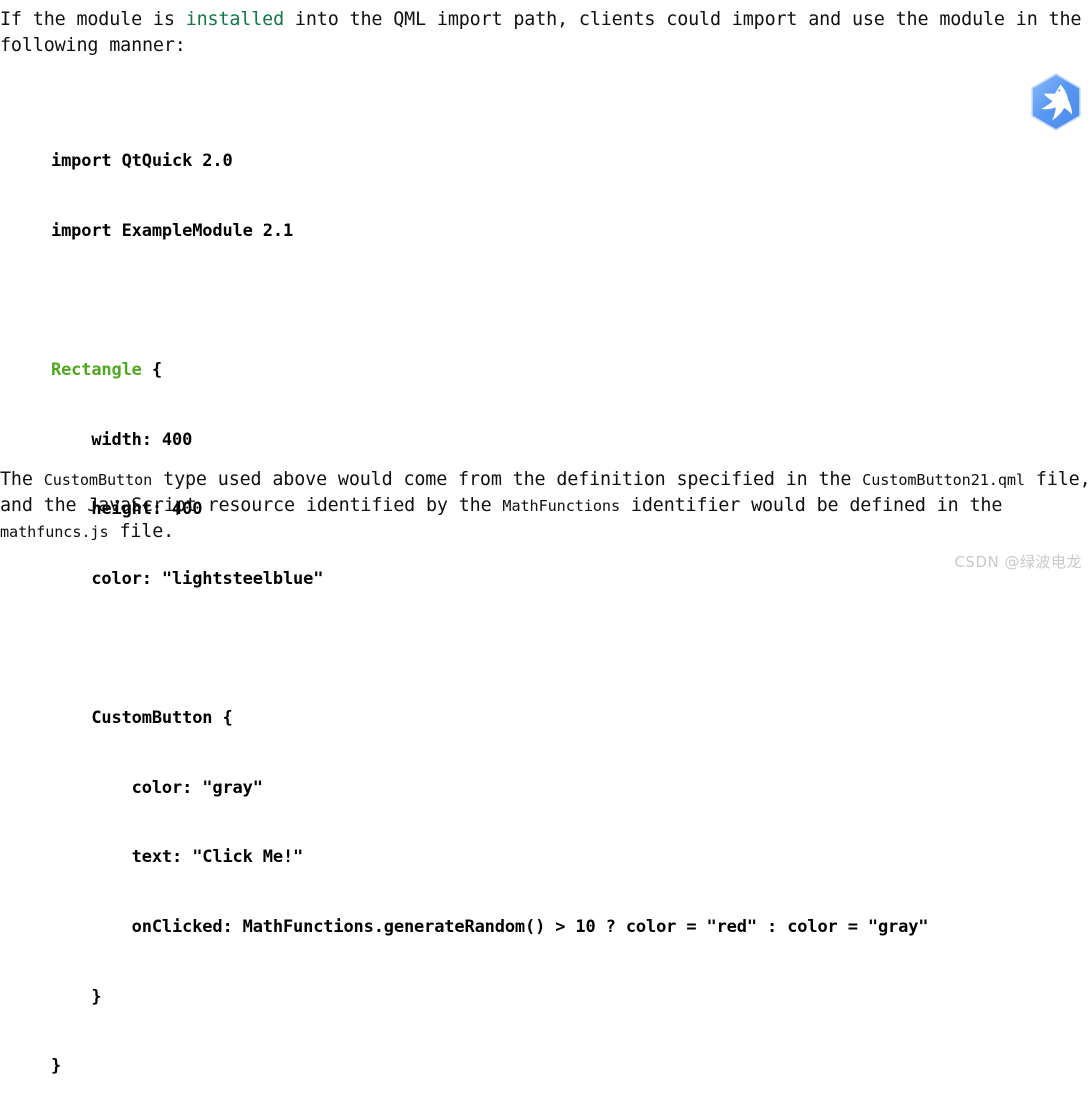 The width and height of the screenshot is (1090, 1102). What do you see at coordinates (943, 480) in the screenshot?
I see `inline-code-custombutton21-qml: CustomButton21.qml` at bounding box center [943, 480].